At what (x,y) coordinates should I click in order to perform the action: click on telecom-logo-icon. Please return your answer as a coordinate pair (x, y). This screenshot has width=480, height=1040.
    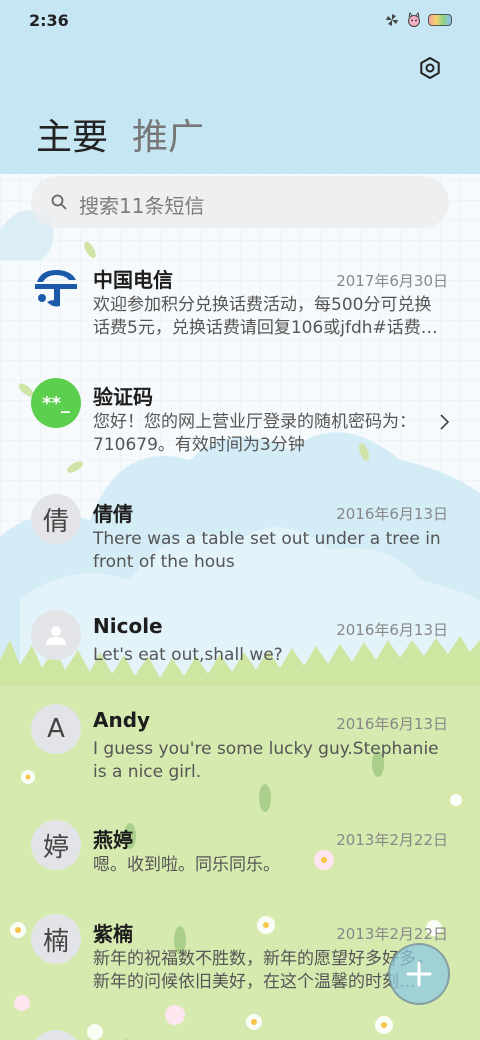
    Looking at the image, I should click on (56, 288).